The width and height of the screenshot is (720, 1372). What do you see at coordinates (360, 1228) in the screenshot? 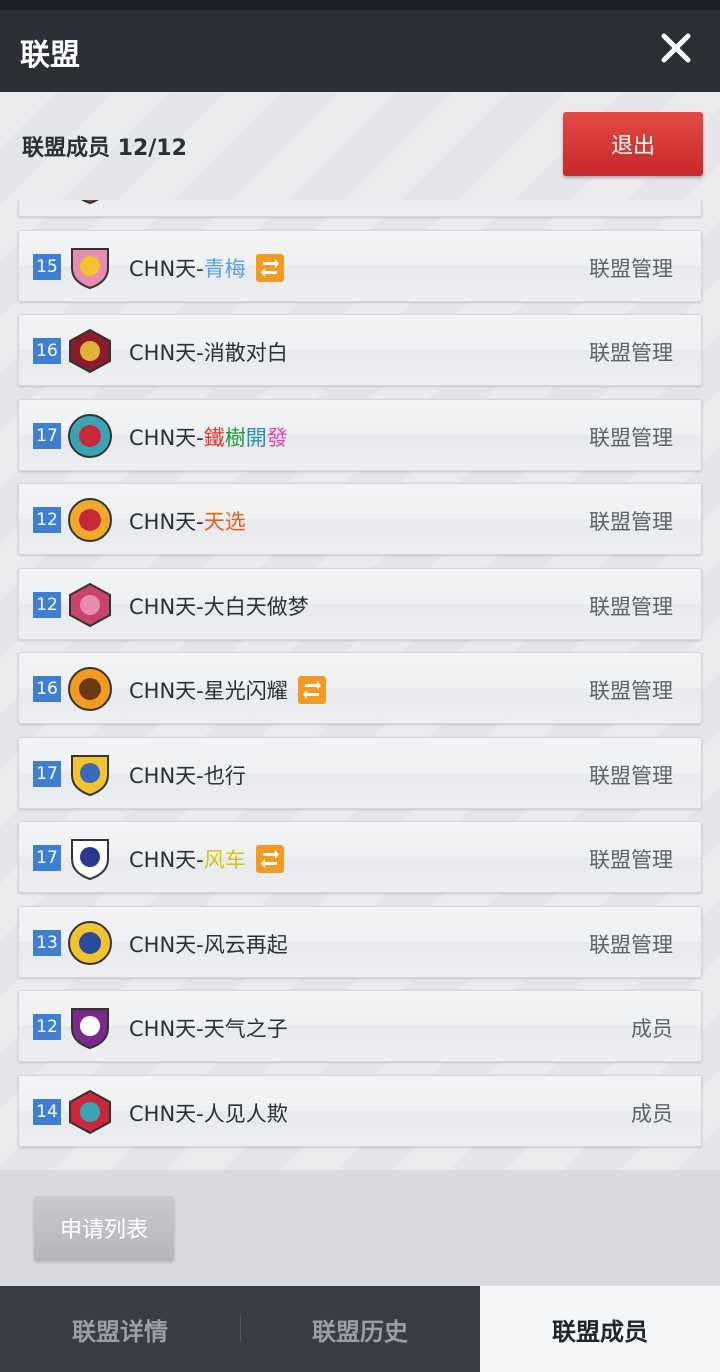
I see `footer-bar: 申请列表` at bounding box center [360, 1228].